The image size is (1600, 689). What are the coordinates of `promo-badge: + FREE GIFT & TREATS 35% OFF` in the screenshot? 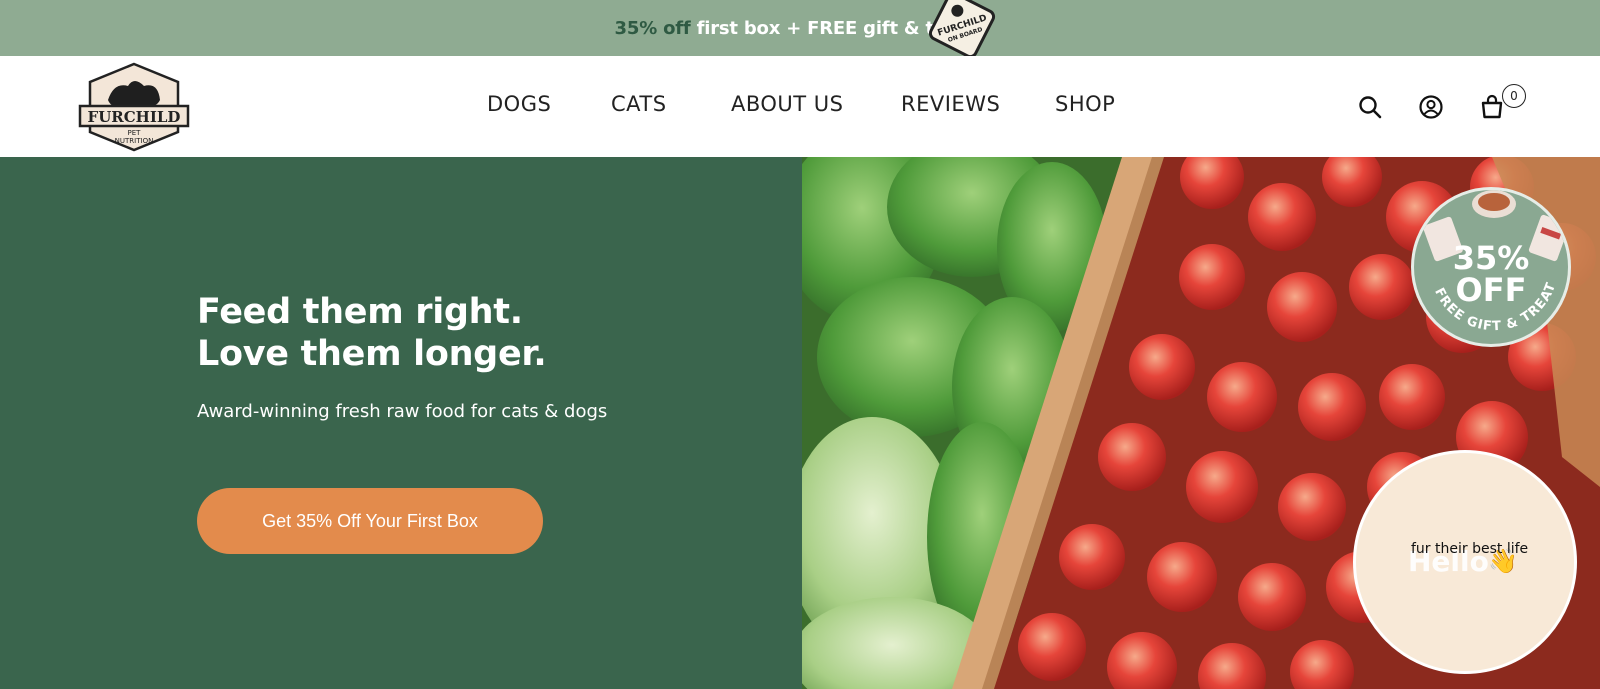 It's located at (1491, 267).